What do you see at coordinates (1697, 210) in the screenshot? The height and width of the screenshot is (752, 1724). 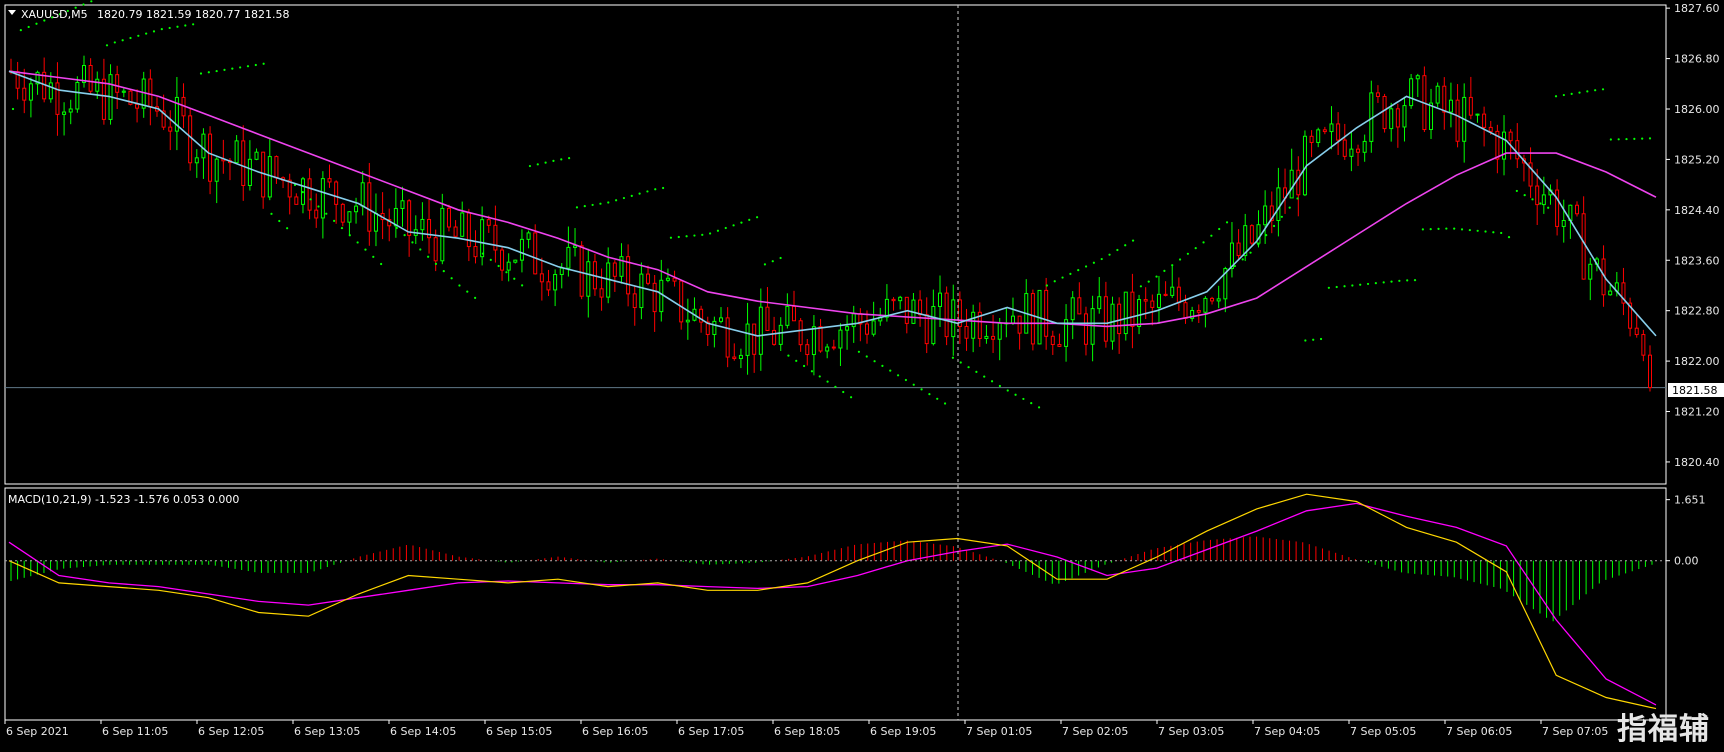 I see `price-tick-label: 1824.40` at bounding box center [1697, 210].